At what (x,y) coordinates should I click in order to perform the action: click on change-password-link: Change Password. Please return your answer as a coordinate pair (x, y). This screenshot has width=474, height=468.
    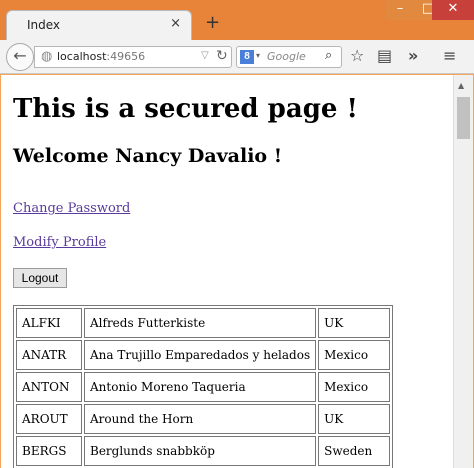
    Looking at the image, I should click on (71, 208).